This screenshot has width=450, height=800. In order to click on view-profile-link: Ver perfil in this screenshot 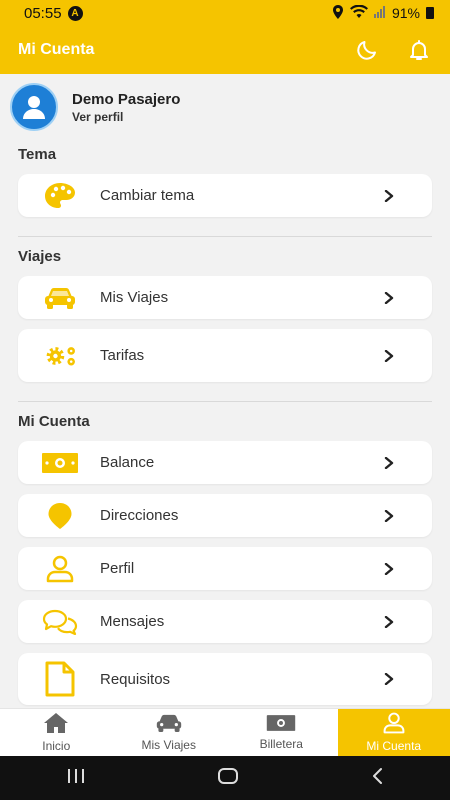, I will do `click(126, 117)`.